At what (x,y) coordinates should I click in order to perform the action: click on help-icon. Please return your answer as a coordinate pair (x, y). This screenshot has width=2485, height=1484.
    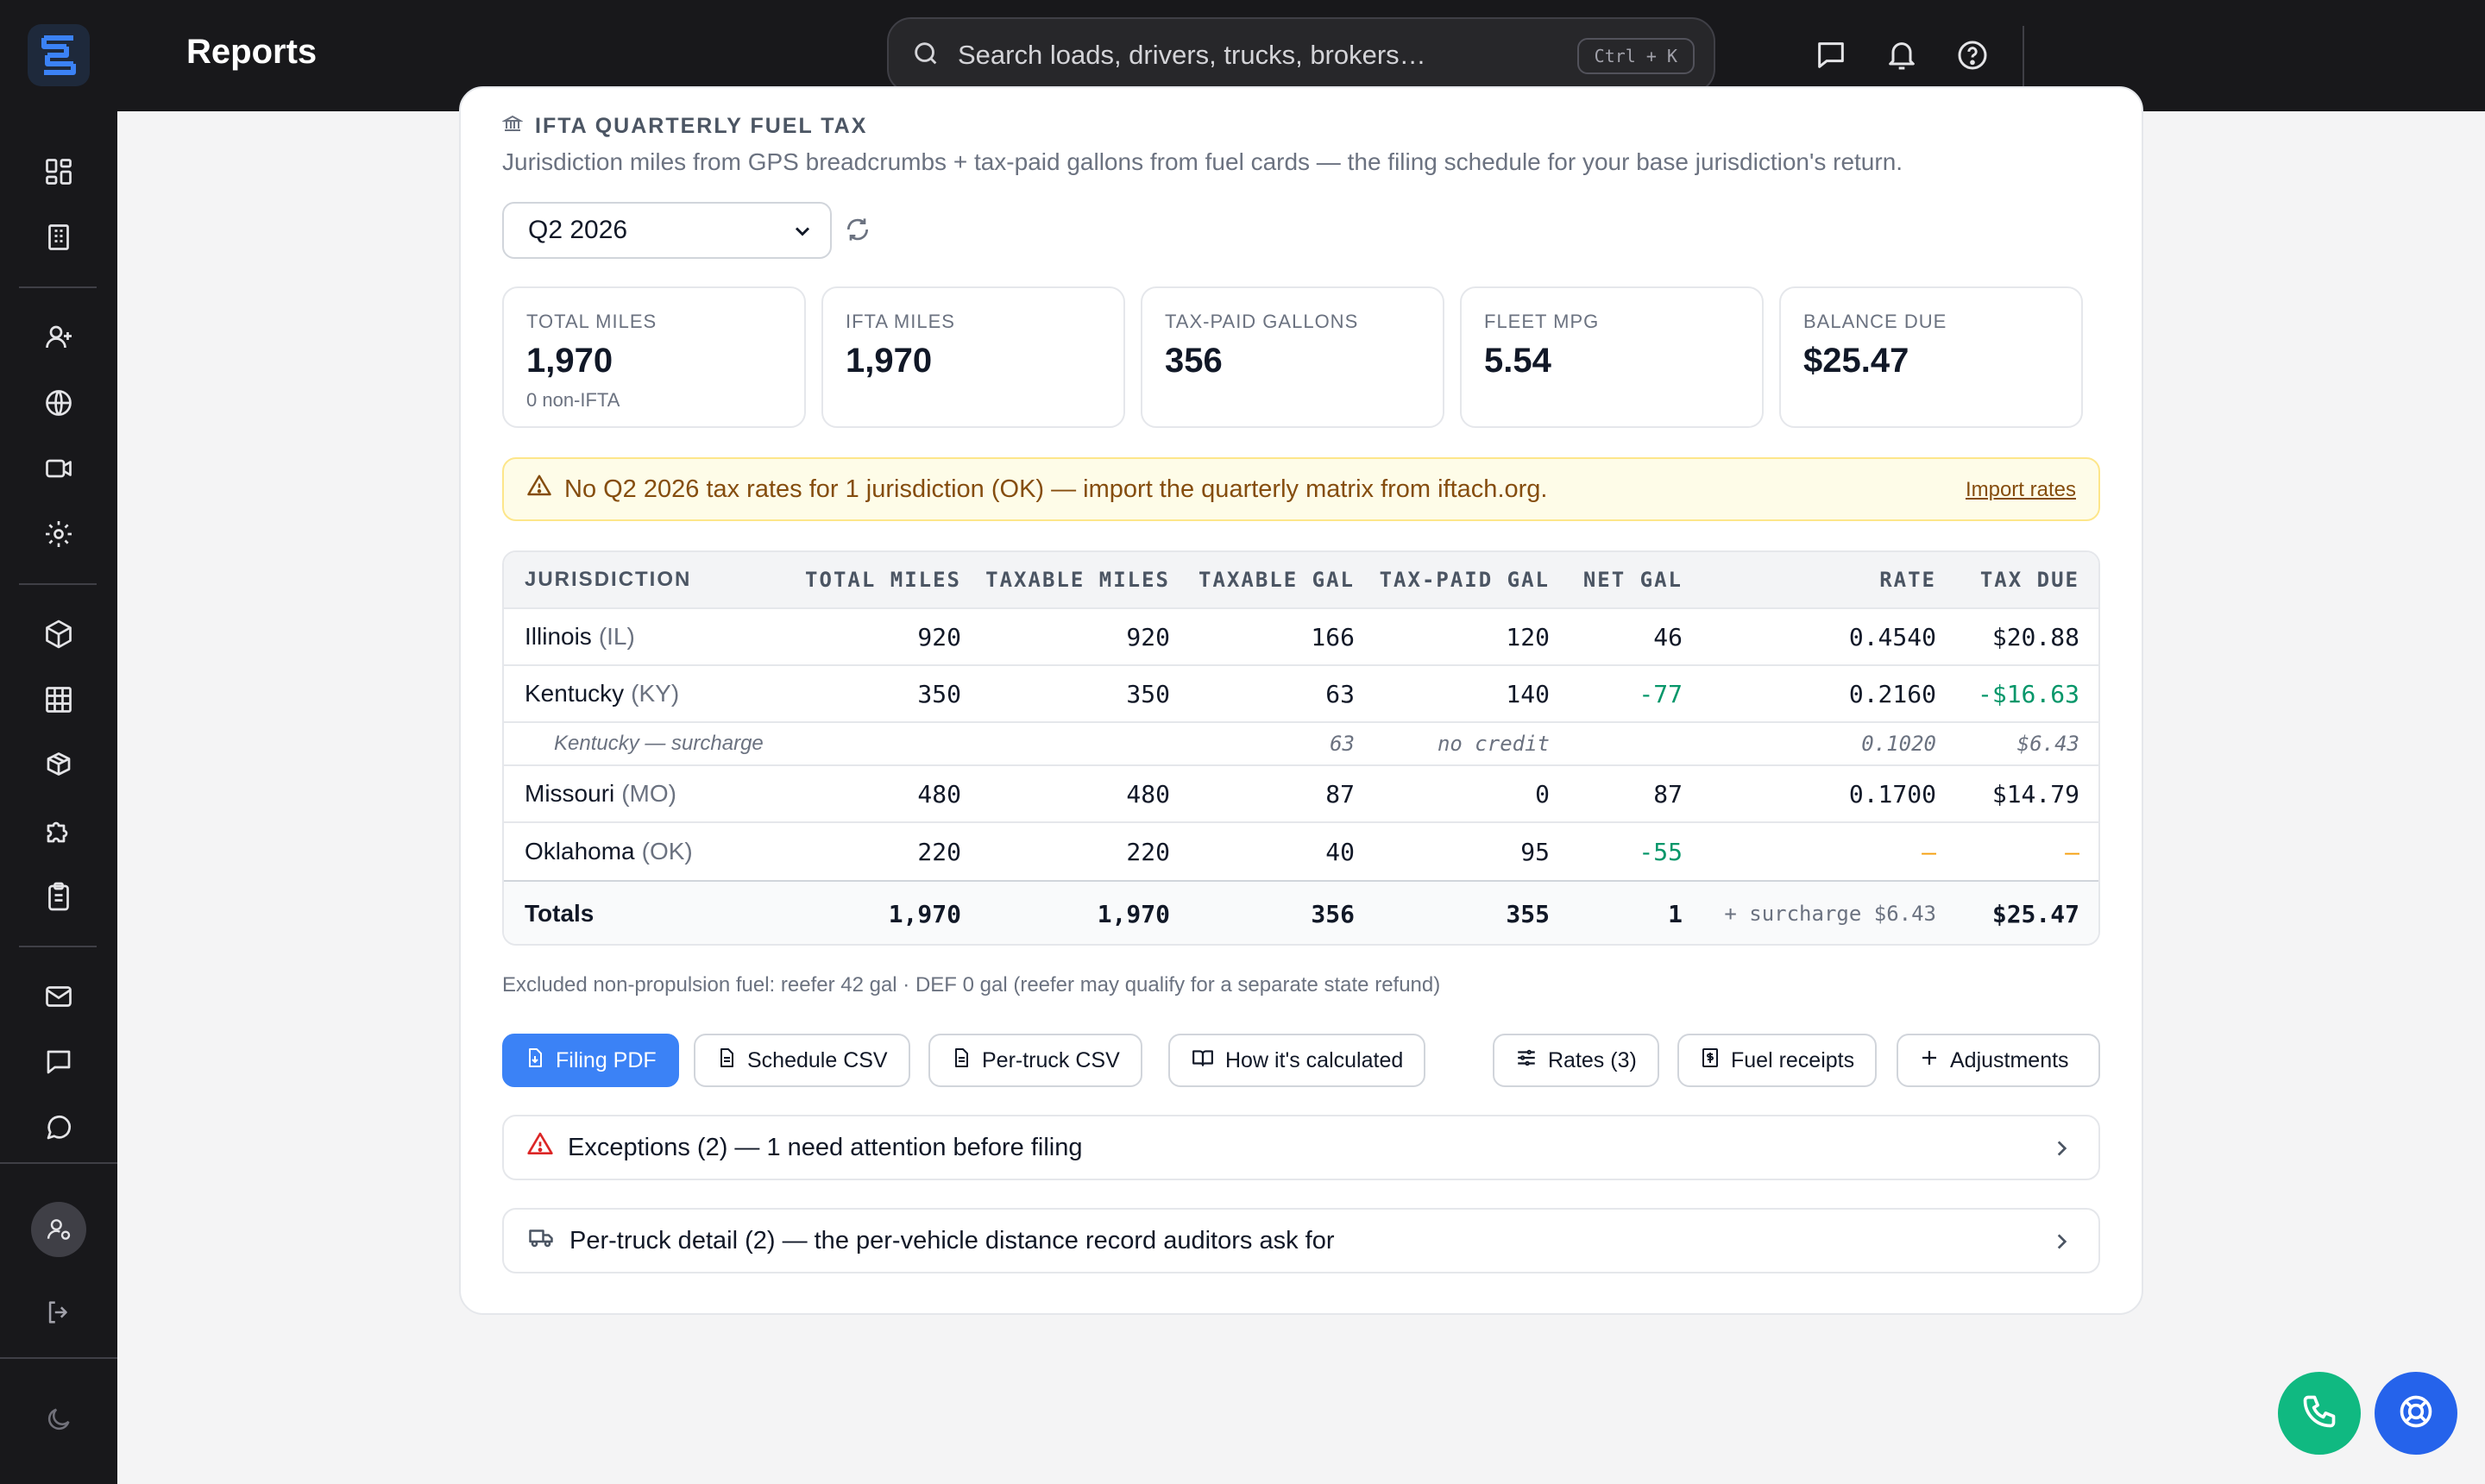
    Looking at the image, I should click on (1972, 55).